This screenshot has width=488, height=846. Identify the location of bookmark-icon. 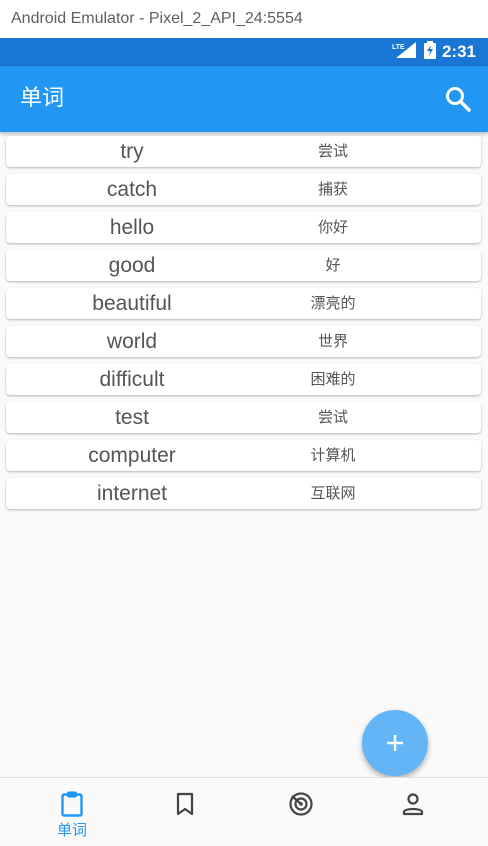
(185, 804).